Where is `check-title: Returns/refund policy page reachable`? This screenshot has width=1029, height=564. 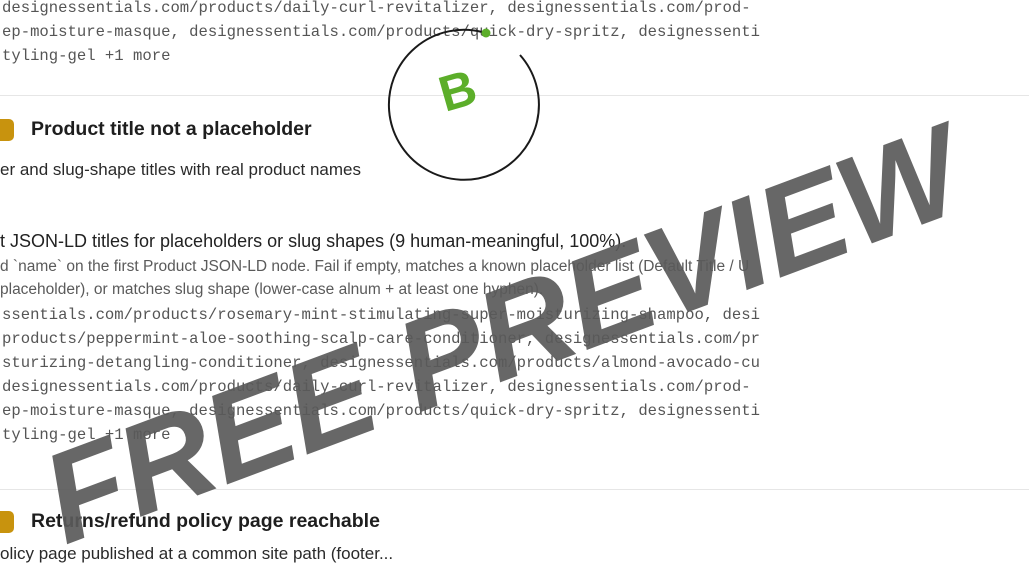 check-title: Returns/refund policy page reachable is located at coordinates (205, 521).